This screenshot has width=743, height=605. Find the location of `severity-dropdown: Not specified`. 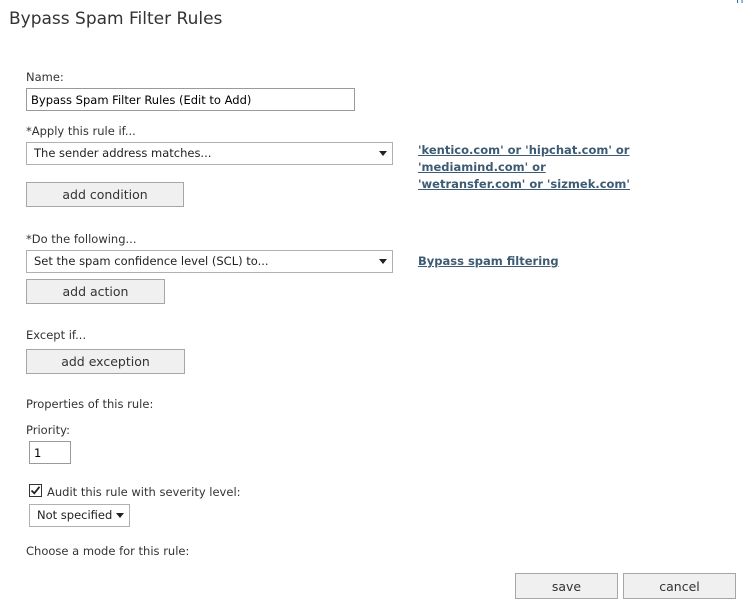

severity-dropdown: Not specified is located at coordinates (79, 515).